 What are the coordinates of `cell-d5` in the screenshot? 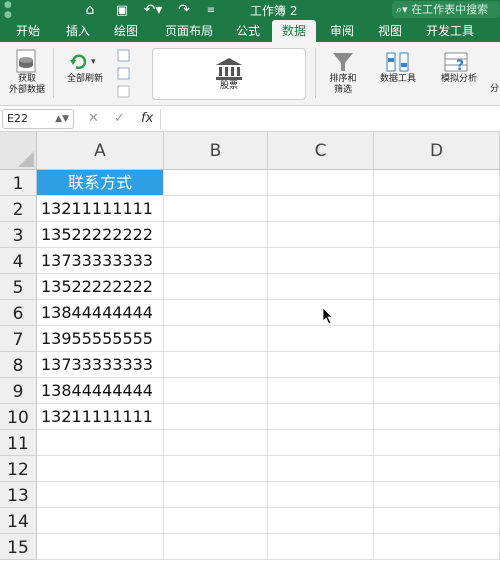 It's located at (437, 287).